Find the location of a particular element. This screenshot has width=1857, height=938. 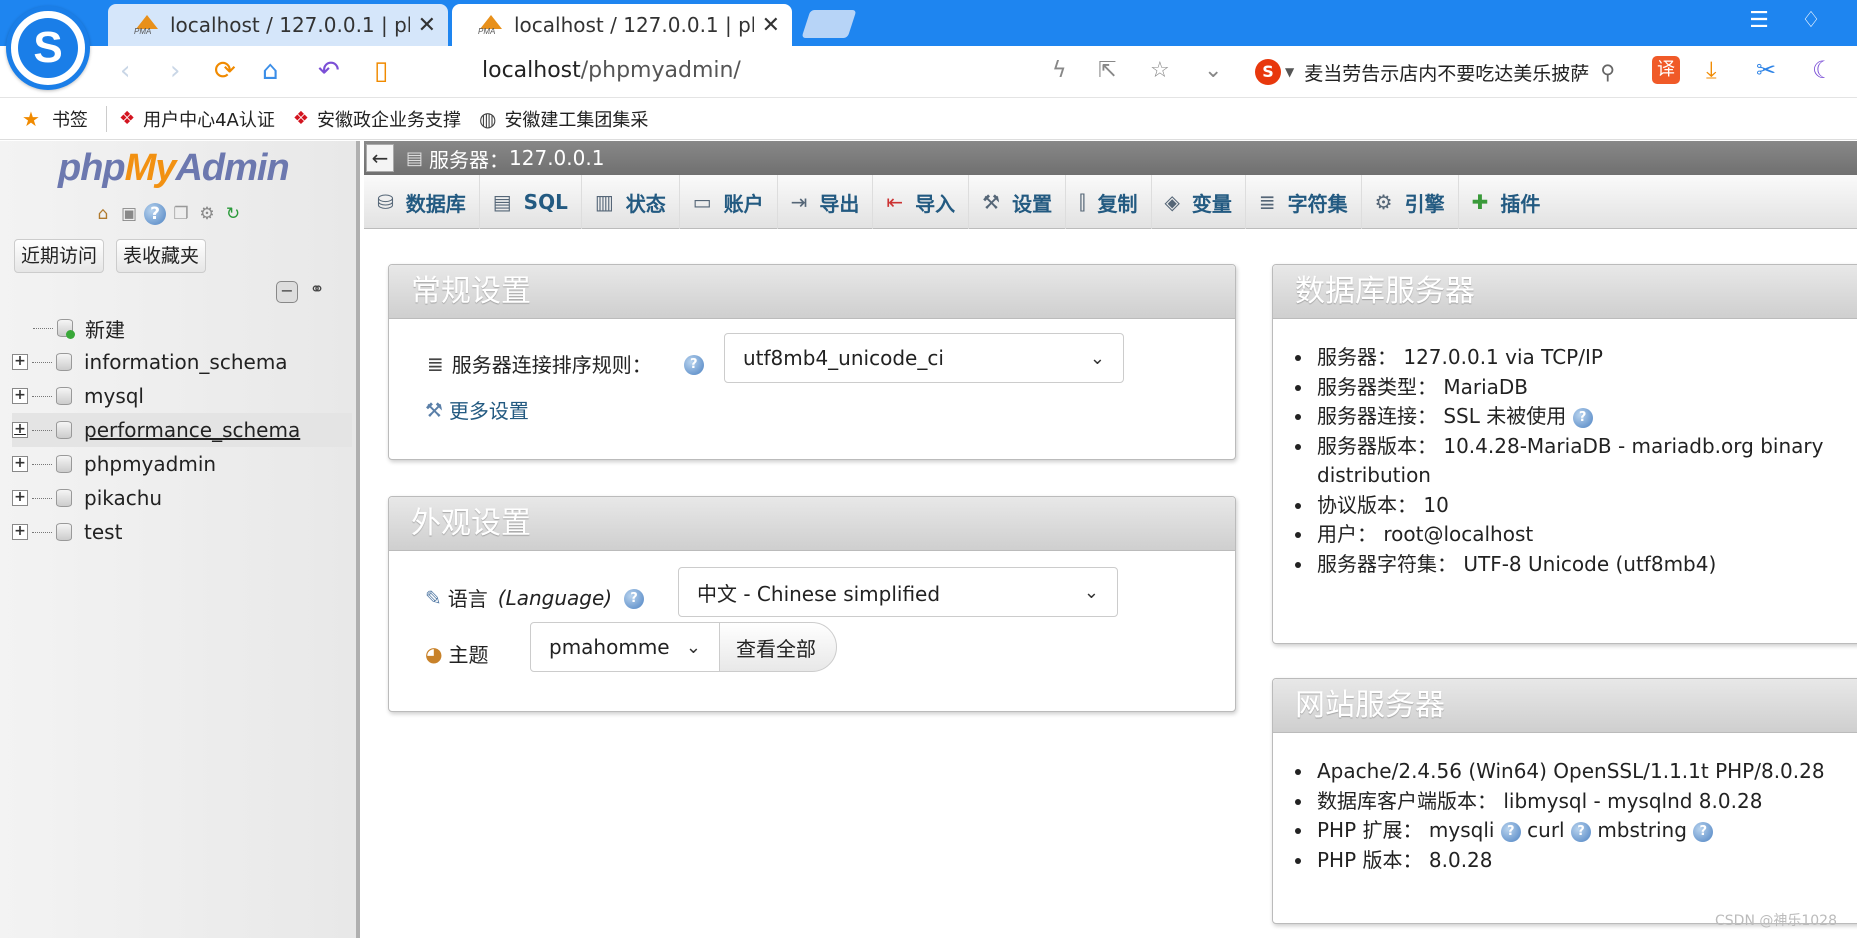

scissors-icon: ✂ is located at coordinates (1766, 70).